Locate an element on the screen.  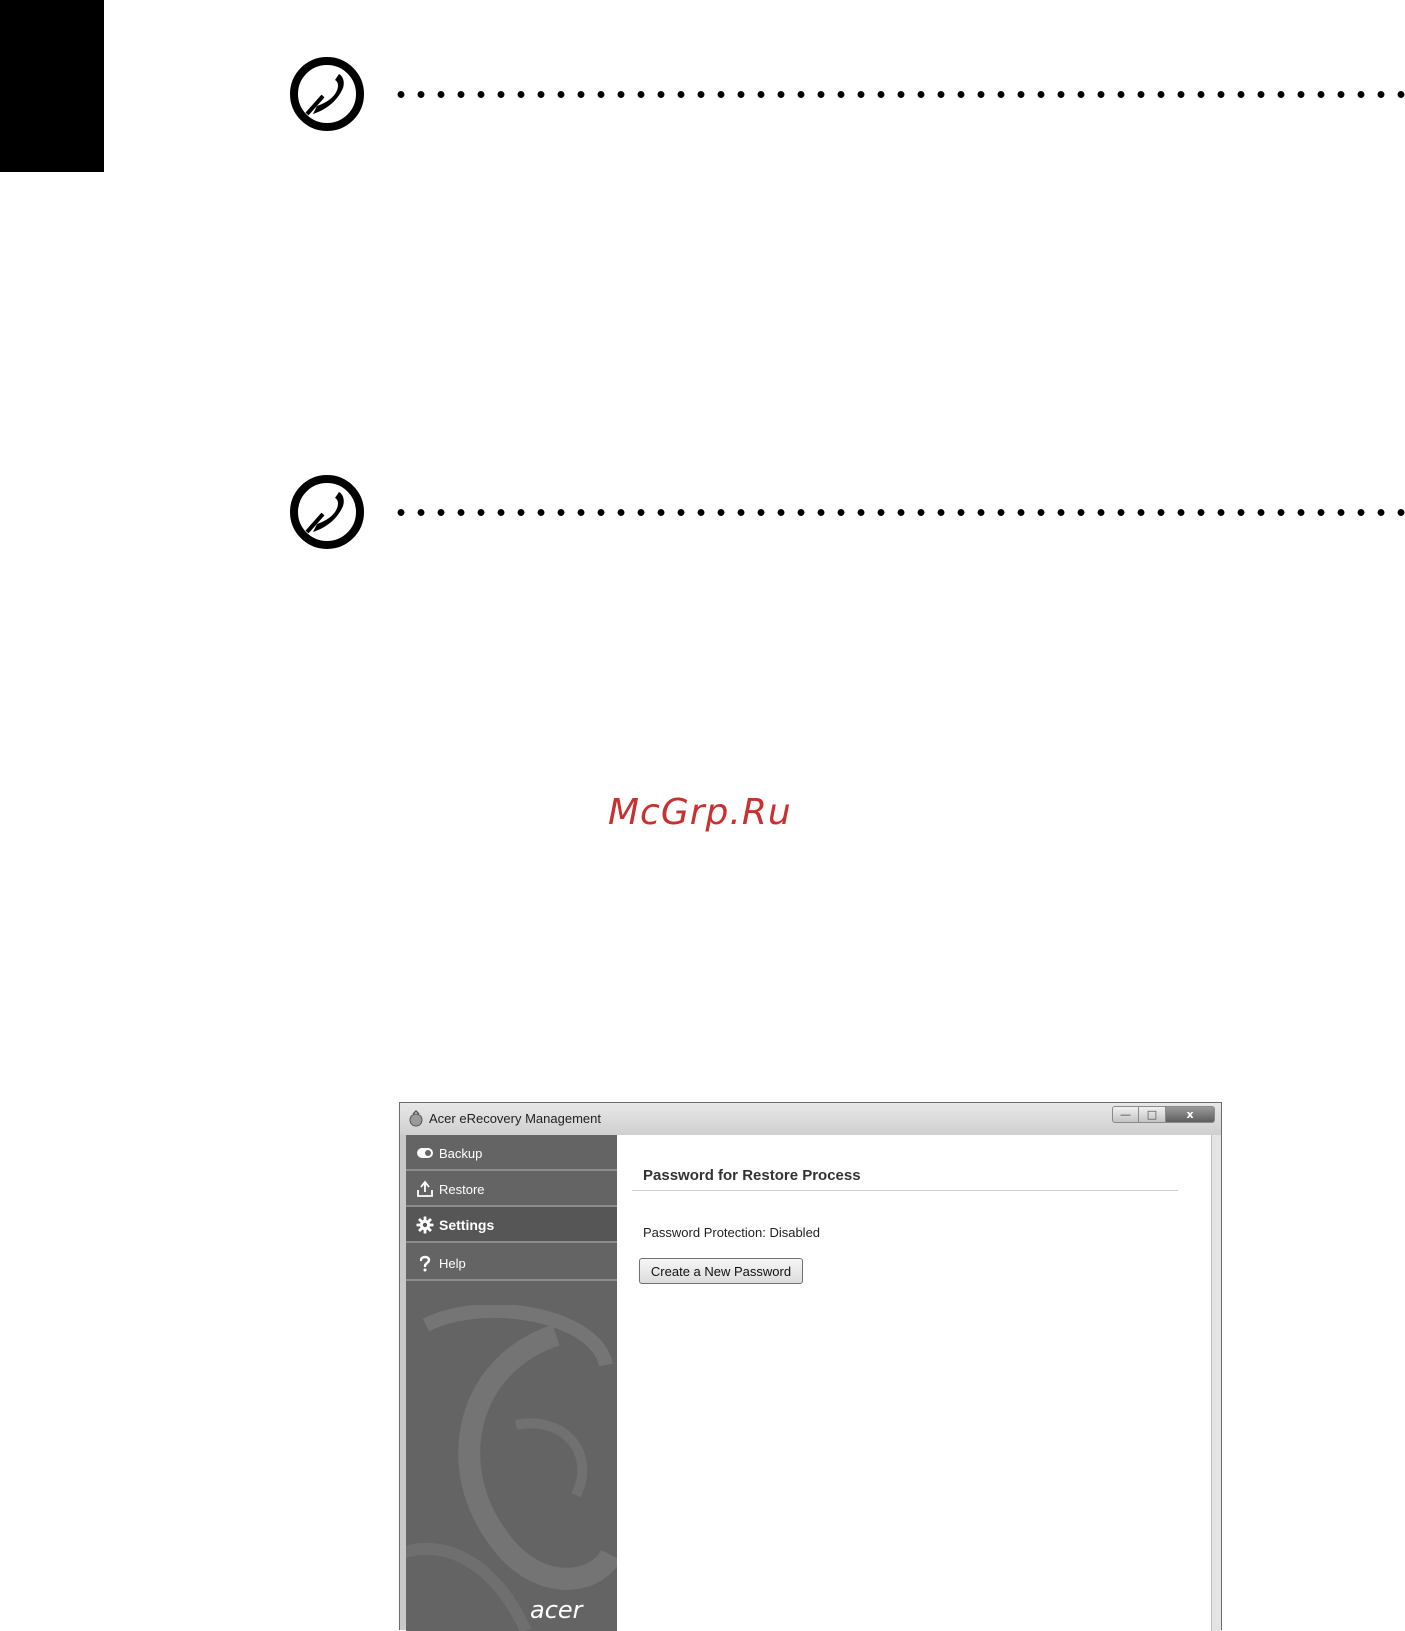
sidebar-item-backup: Backup is located at coordinates (511, 1153).